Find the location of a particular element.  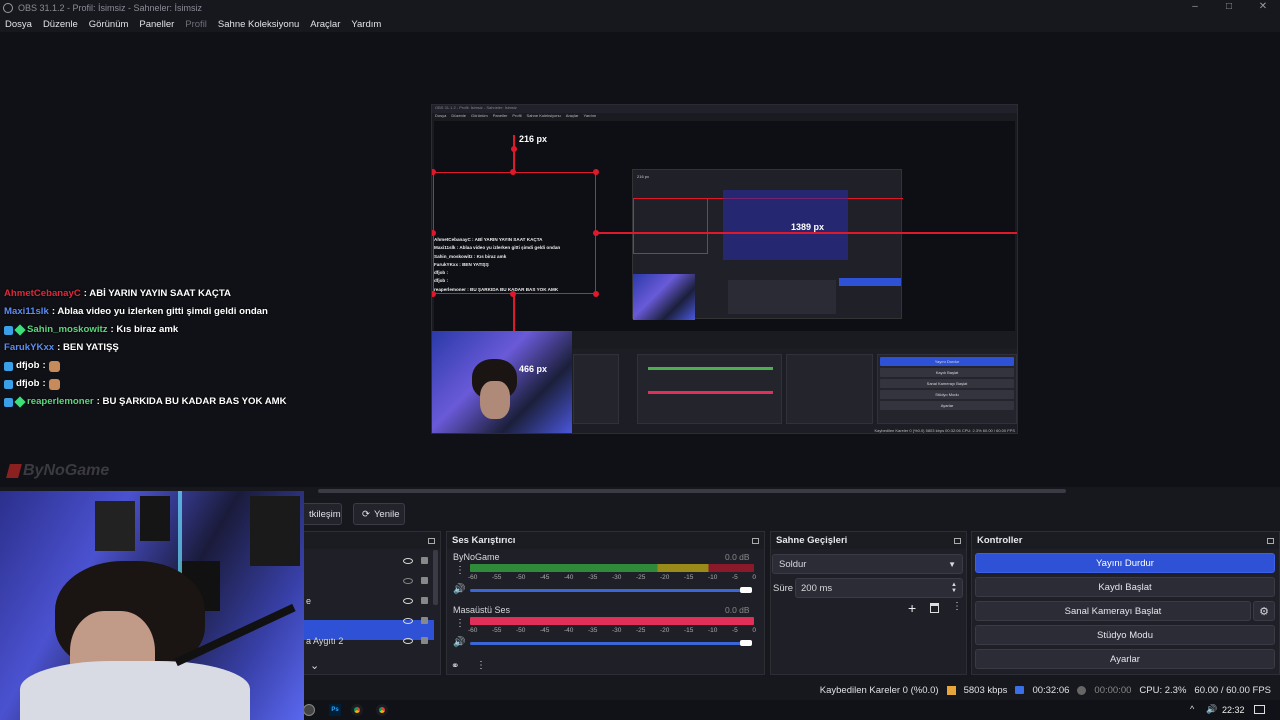

mixer-link-icon: ⚭ is located at coordinates (455, 666).